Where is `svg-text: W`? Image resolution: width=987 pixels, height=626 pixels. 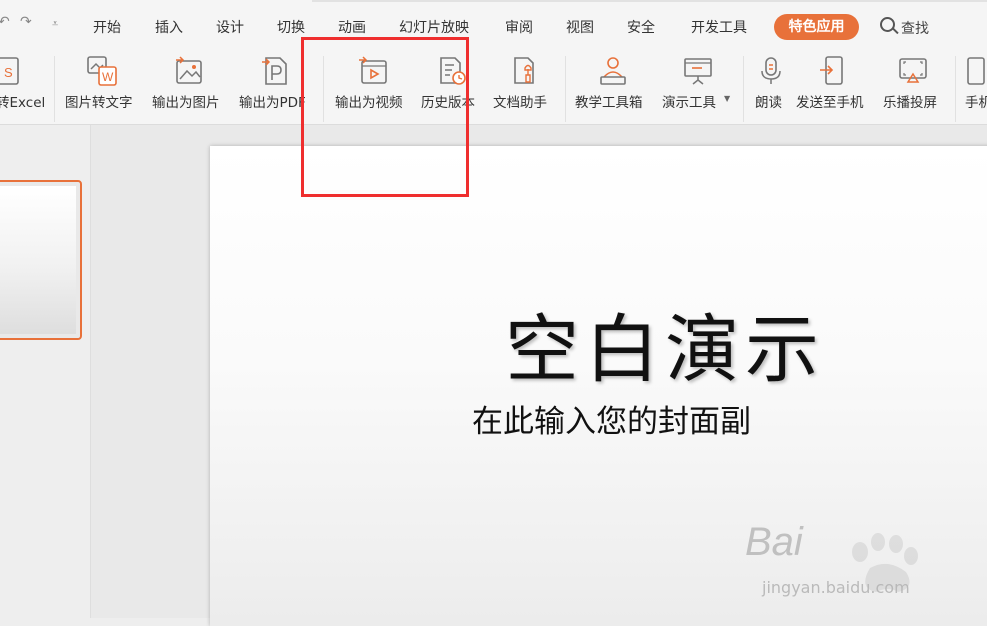 svg-text: W is located at coordinates (108, 77).